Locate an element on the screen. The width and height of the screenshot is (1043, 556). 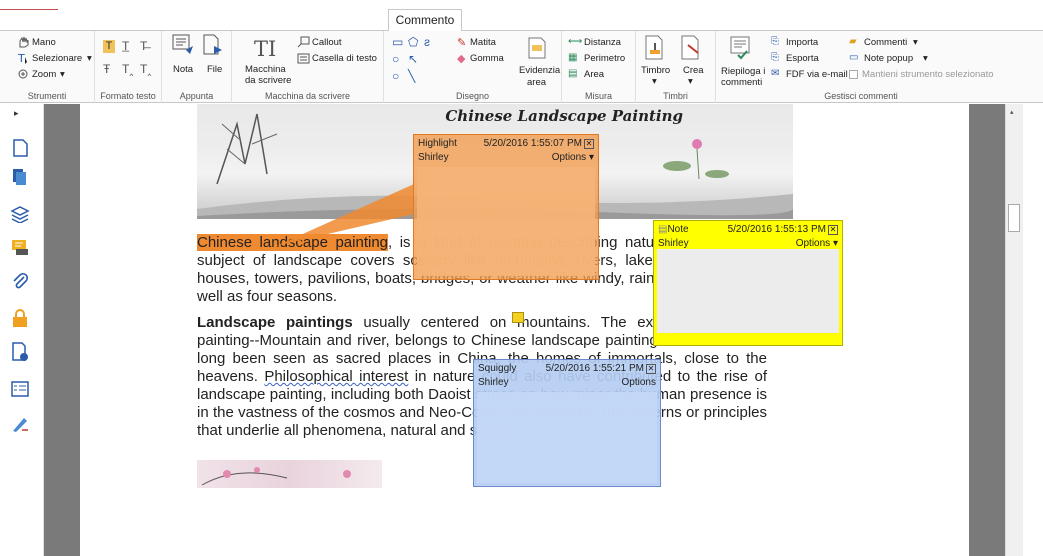
esporta-button: Esporta is located at coordinates (802, 58).